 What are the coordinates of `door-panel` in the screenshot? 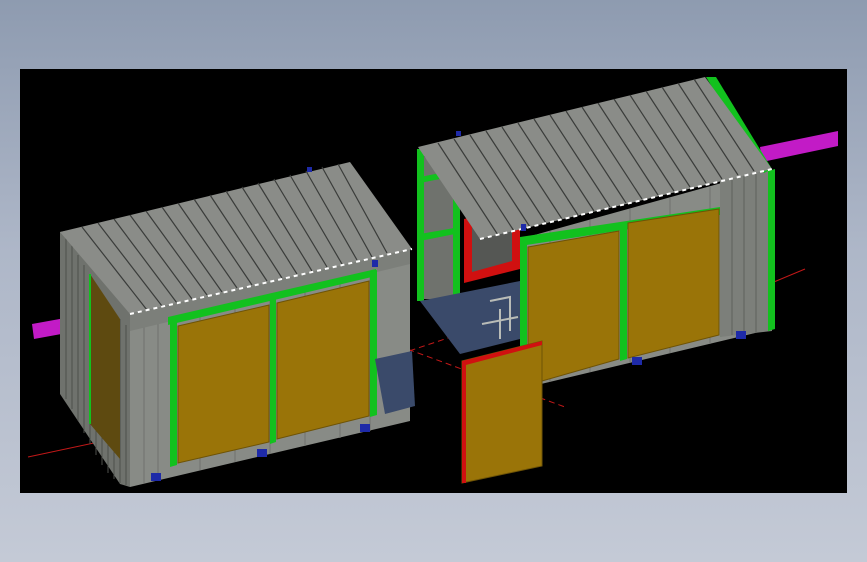 It's located at (502, 412).